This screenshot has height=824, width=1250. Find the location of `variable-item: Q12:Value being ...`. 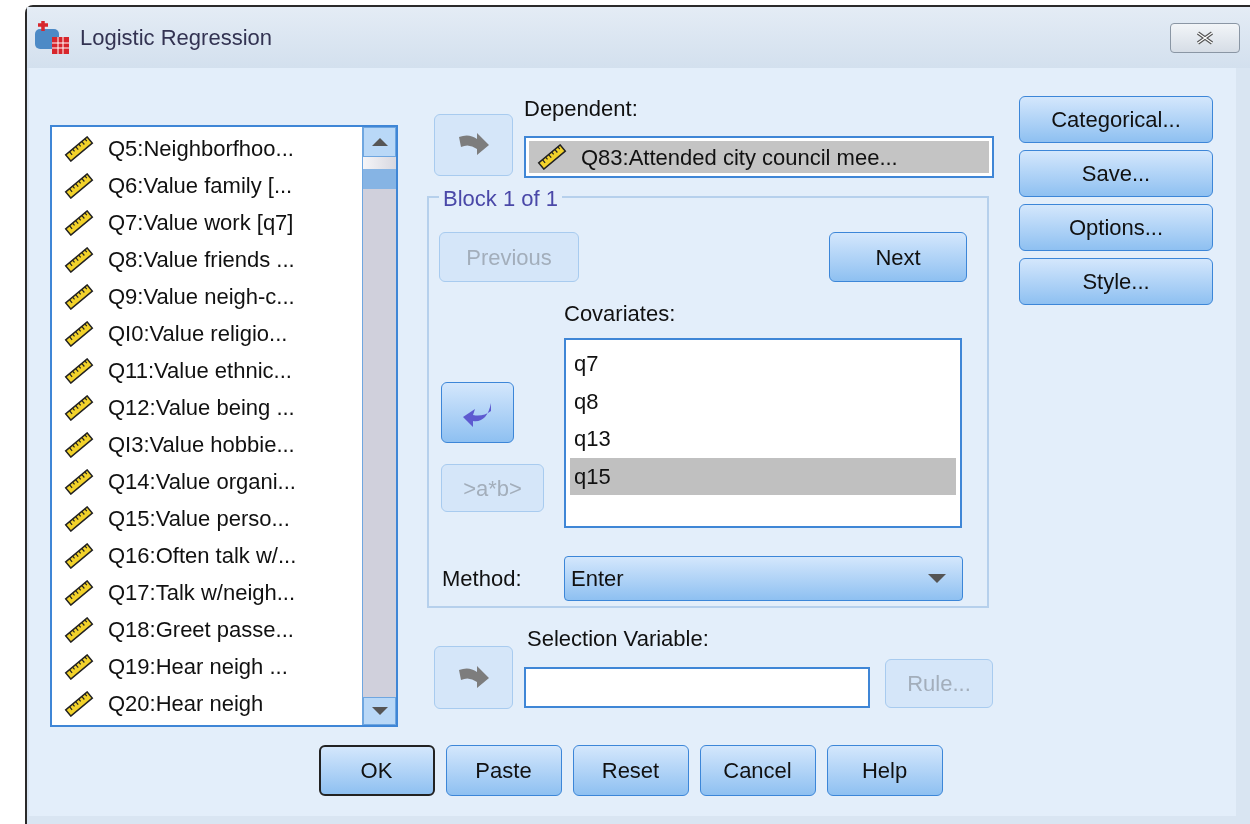

variable-item: Q12:Value being ... is located at coordinates (213, 407).